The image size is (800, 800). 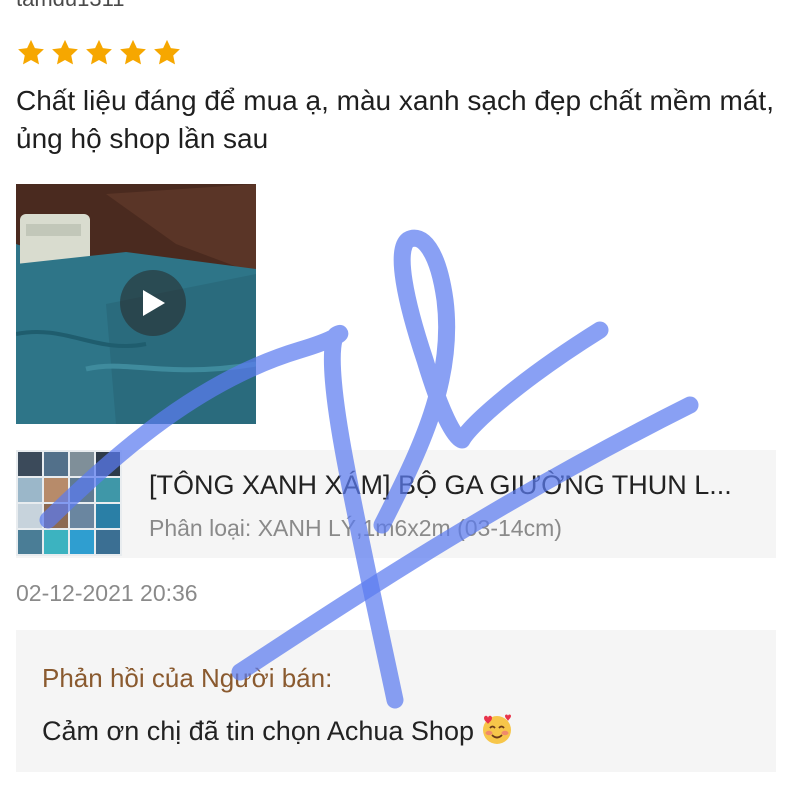 I want to click on product-thumbnail, so click(x=69, y=503).